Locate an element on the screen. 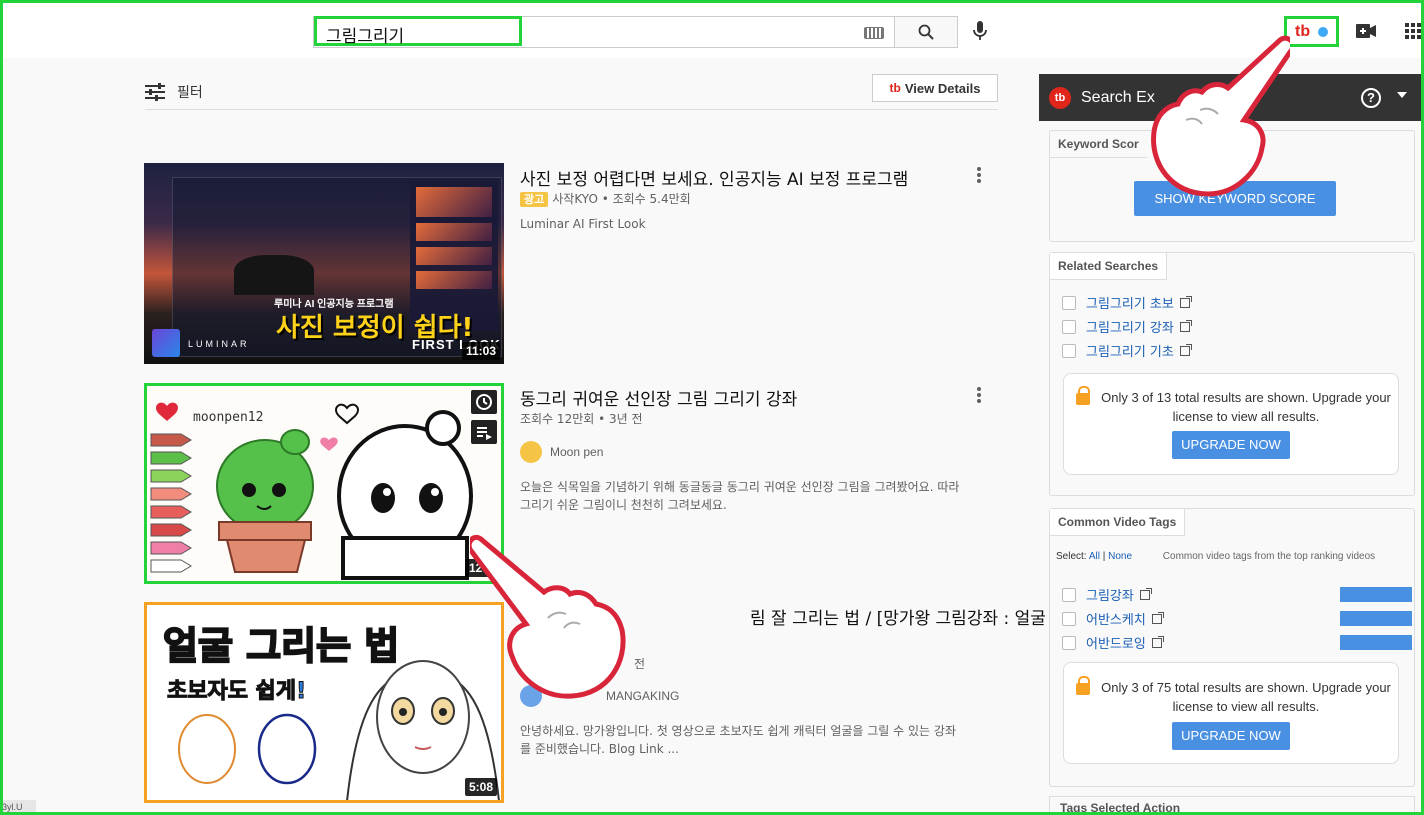 The height and width of the screenshot is (815, 1424). related-search-item: 그림그리기 강좌 is located at coordinates (1127, 326).